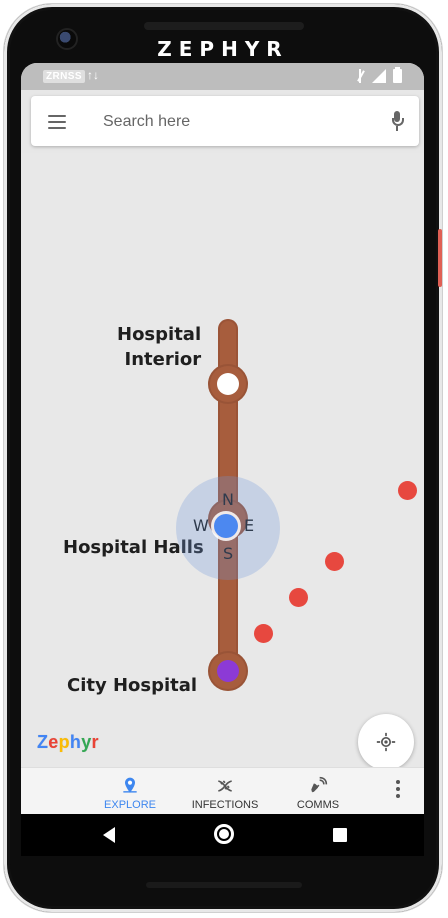 Image resolution: width=448 pixels, height=918 pixels. What do you see at coordinates (249, 525) in the screenshot?
I see `compass-east: E` at bounding box center [249, 525].